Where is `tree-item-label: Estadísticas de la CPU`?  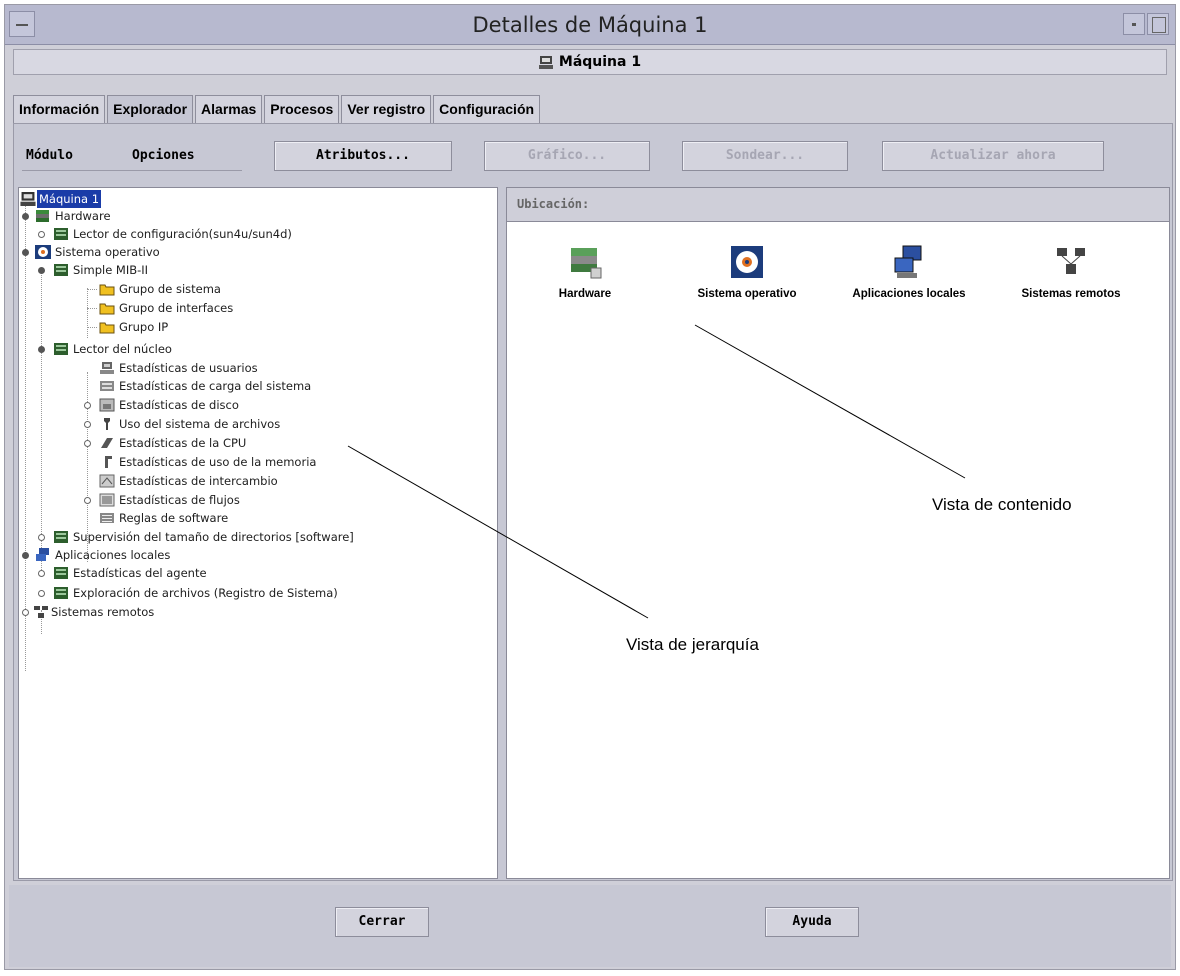
tree-item-label: Estadísticas de la CPU is located at coordinates (183, 443).